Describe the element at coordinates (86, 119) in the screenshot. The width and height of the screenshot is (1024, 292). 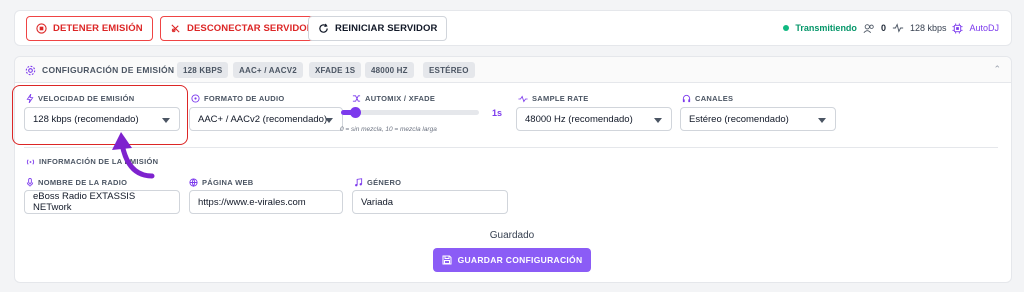
I see `bitrate-select-value: 128 kbps (recomendado)` at that location.